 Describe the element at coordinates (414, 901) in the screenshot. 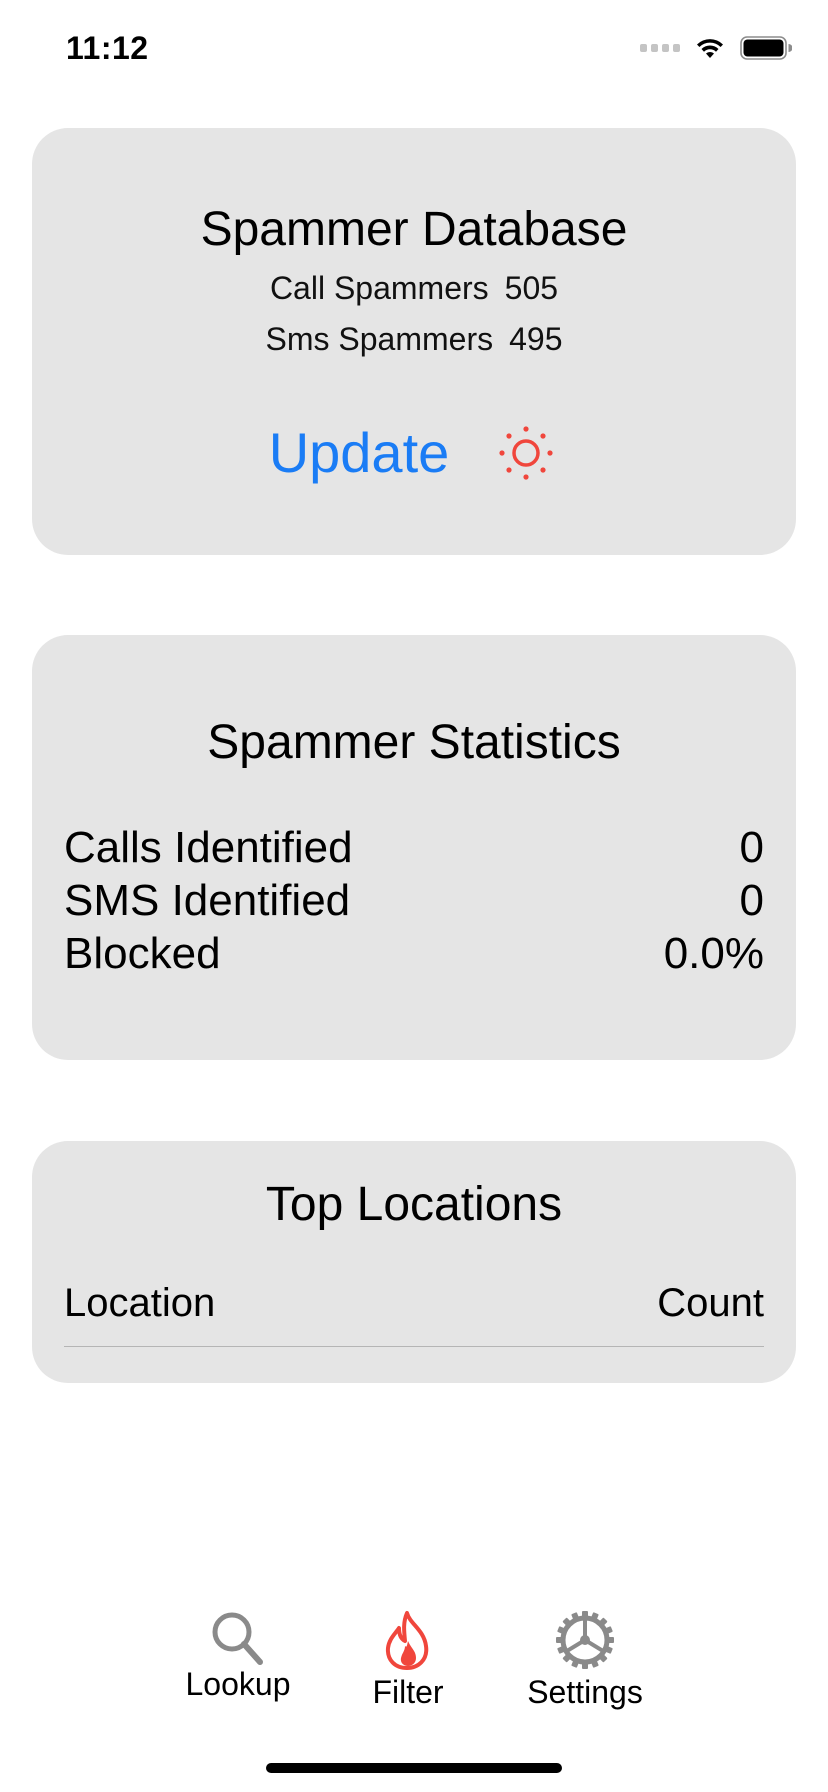

I see `stat-row-sms-identified: SMS Identified 0` at that location.